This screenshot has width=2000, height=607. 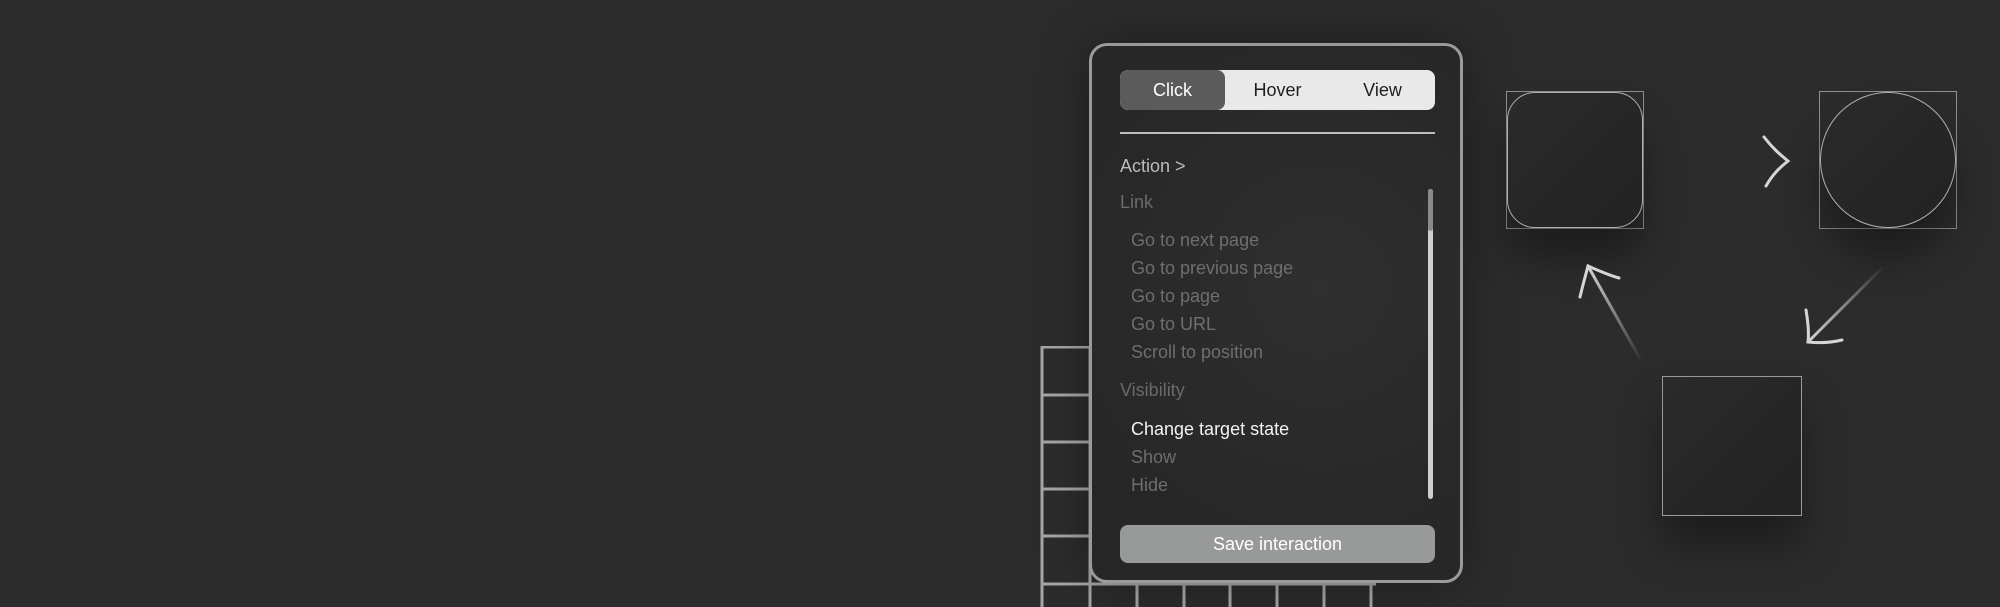 I want to click on list-item-hide: Hide, so click(x=1149, y=485).